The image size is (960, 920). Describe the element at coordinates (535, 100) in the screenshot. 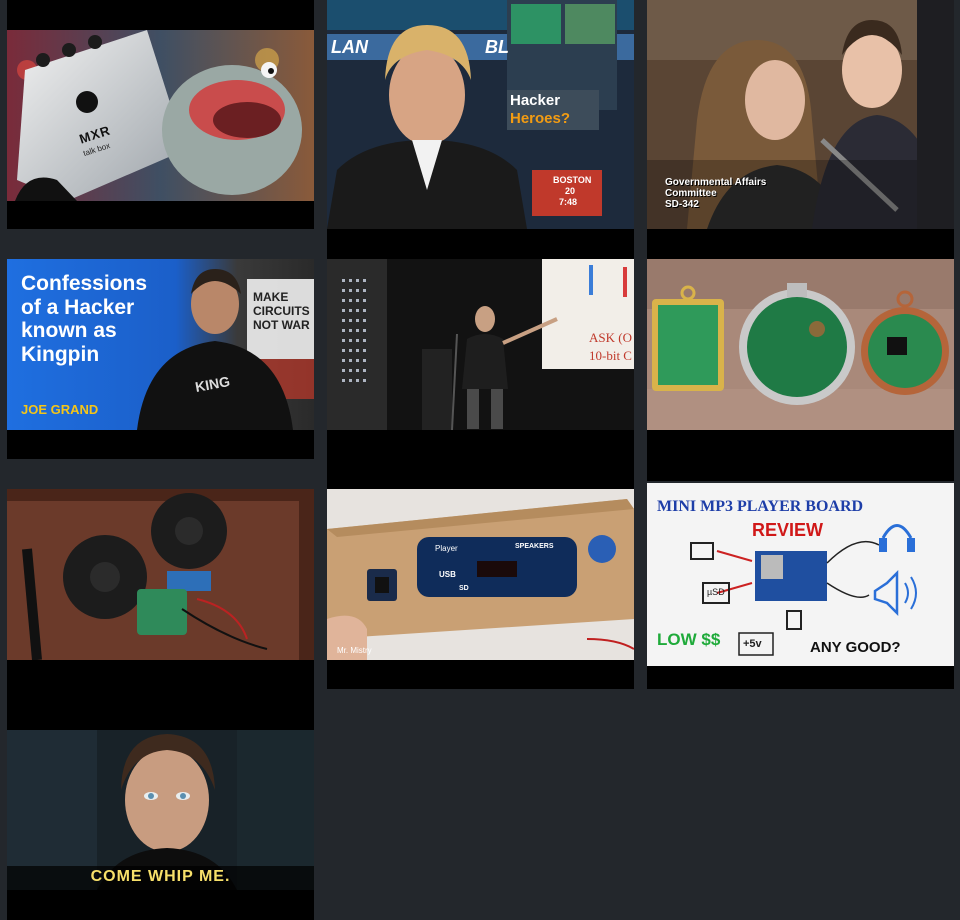

I see `news-headline-1: Hacker` at that location.